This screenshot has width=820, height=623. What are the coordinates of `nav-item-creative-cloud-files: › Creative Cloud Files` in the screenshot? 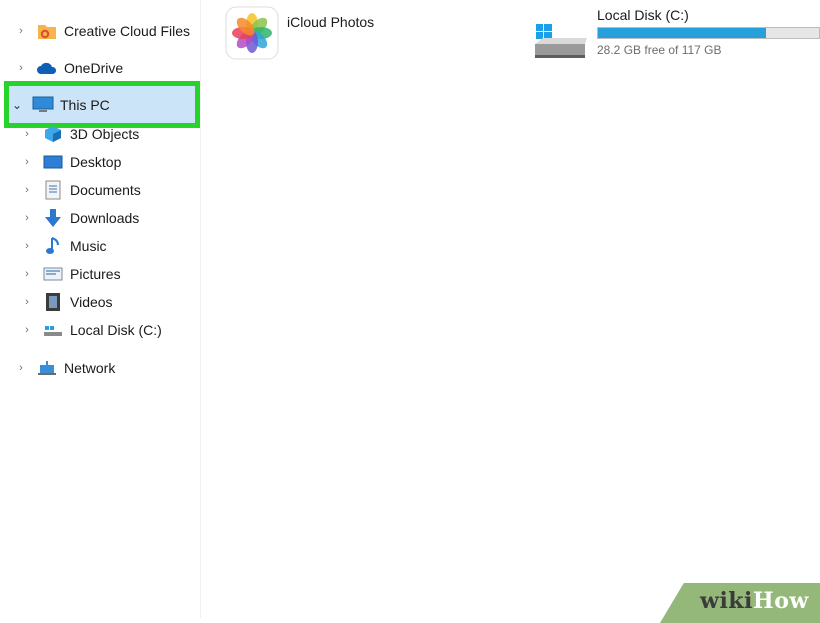 It's located at (95, 31).